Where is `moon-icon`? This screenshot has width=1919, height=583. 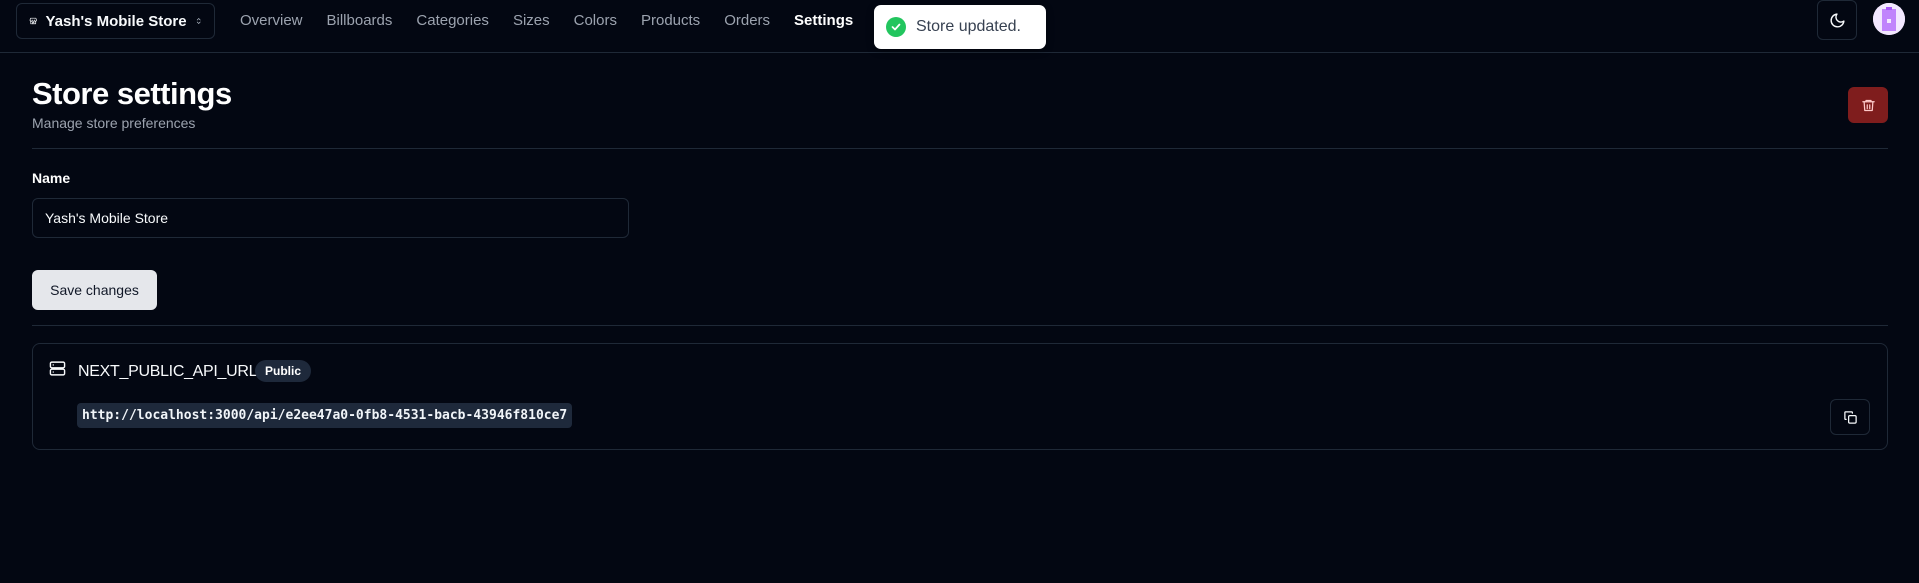 moon-icon is located at coordinates (1837, 19).